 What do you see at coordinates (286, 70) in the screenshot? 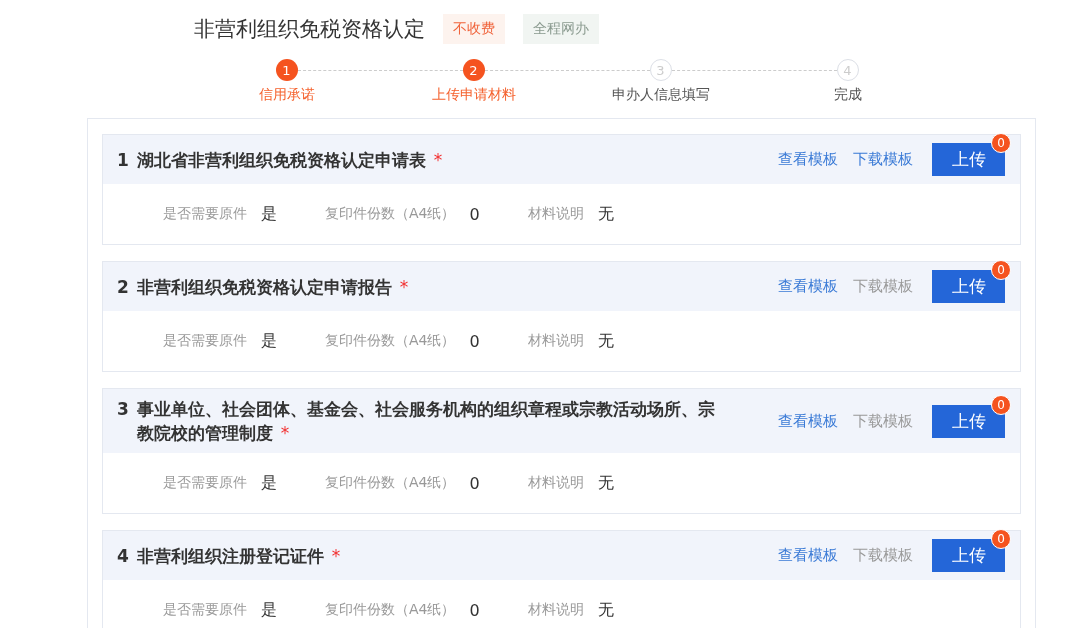
I see `step-number: 1` at bounding box center [286, 70].